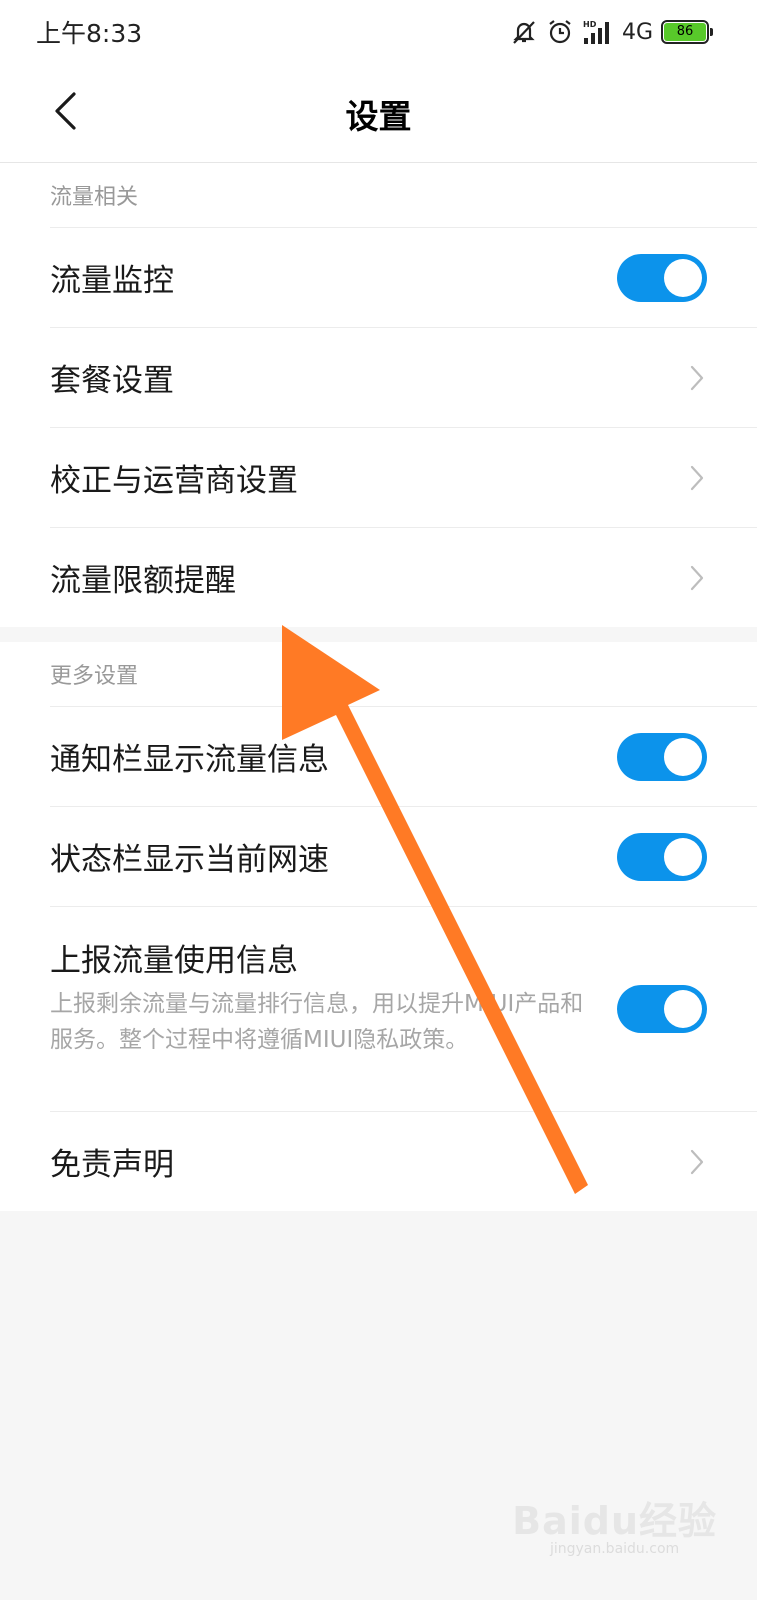 This screenshot has width=757, height=1600. I want to click on alarm-icon, so click(560, 32).